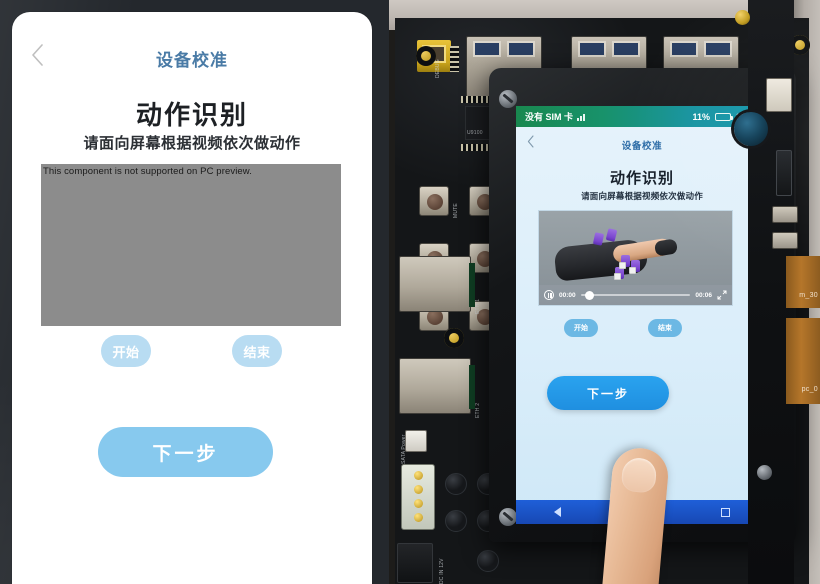 The width and height of the screenshot is (820, 584). I want to click on video-player: 00:00 00:06, so click(635, 258).